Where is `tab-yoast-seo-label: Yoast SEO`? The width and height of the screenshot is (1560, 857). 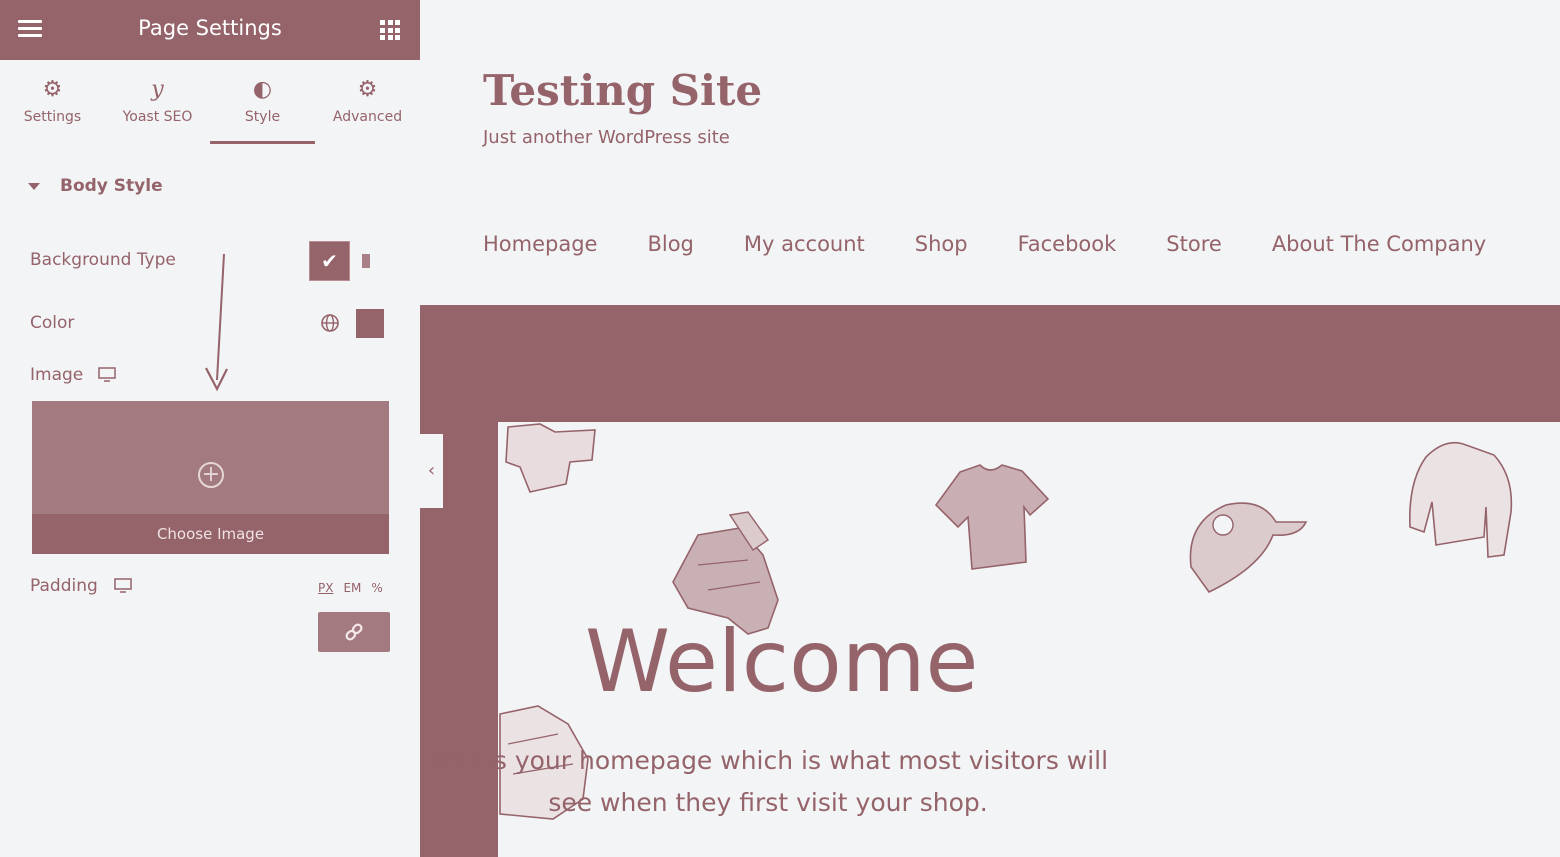 tab-yoast-seo-label: Yoast SEO is located at coordinates (157, 117).